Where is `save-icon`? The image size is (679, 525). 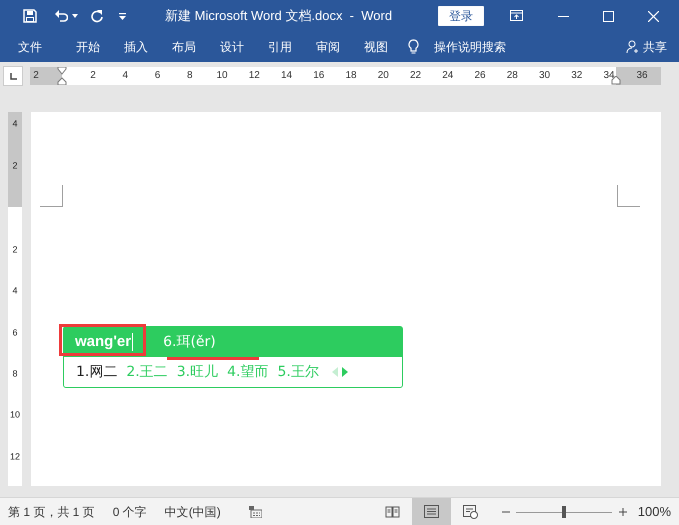 save-icon is located at coordinates (30, 16).